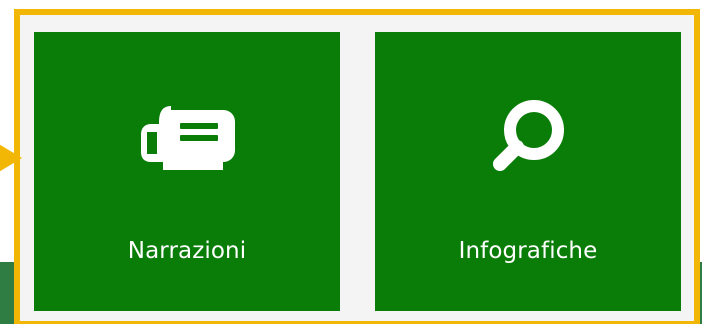 This screenshot has width=702, height=324. What do you see at coordinates (528, 251) in the screenshot?
I see `infografiche-label: Infografiche` at bounding box center [528, 251].